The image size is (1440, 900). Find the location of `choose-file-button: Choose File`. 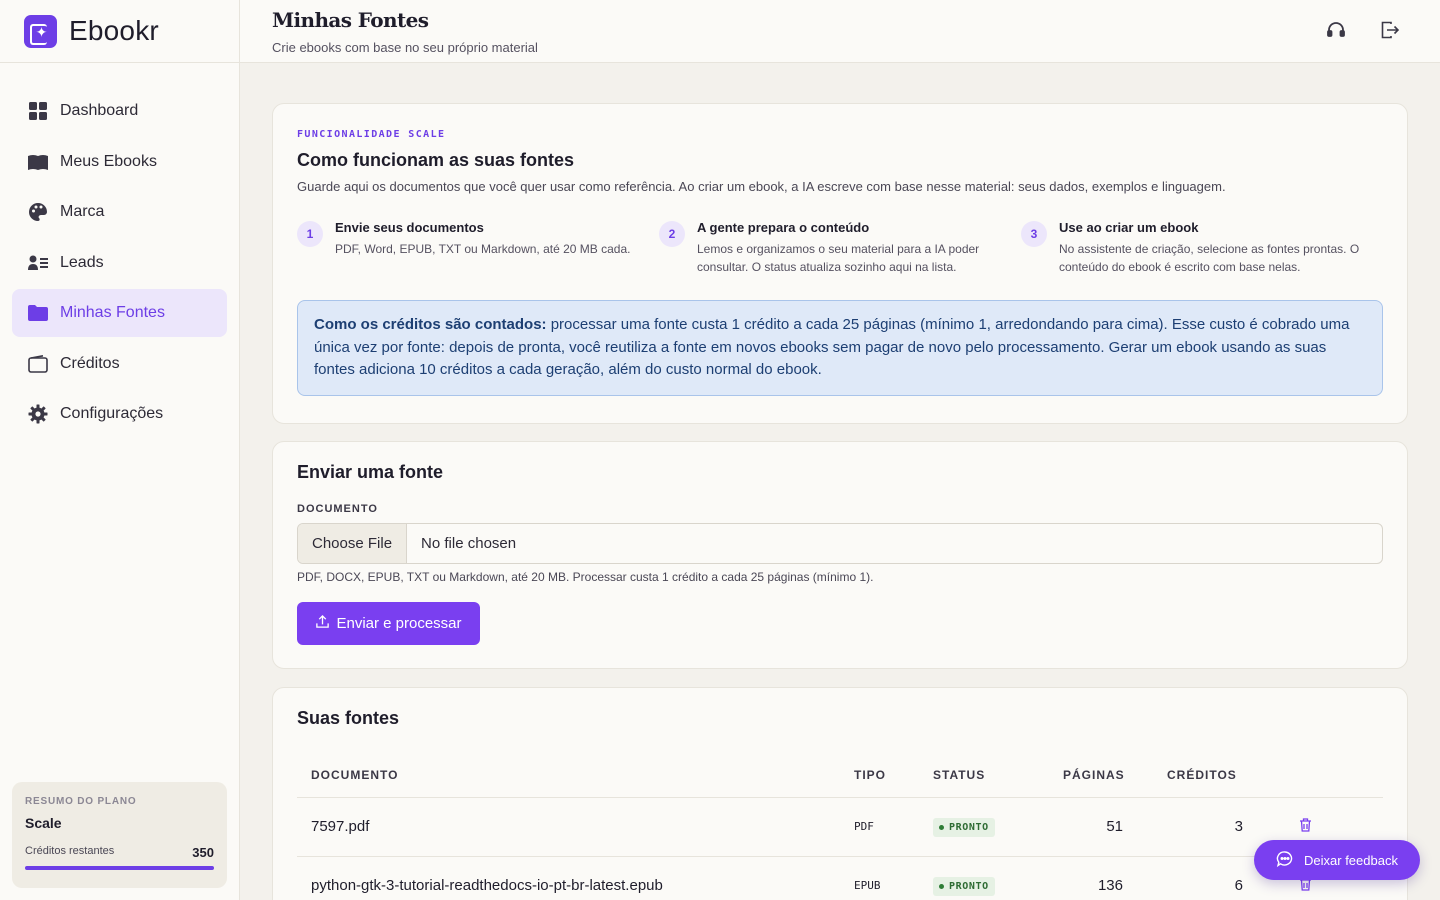

choose-file-button: Choose File is located at coordinates (353, 543).